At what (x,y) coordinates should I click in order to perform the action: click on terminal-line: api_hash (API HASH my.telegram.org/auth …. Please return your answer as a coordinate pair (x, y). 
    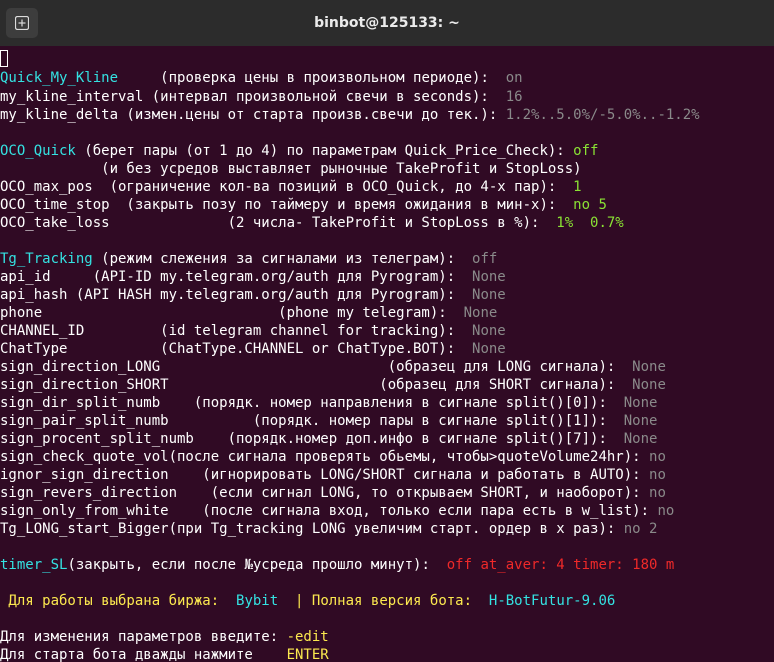
    Looking at the image, I should click on (253, 295).